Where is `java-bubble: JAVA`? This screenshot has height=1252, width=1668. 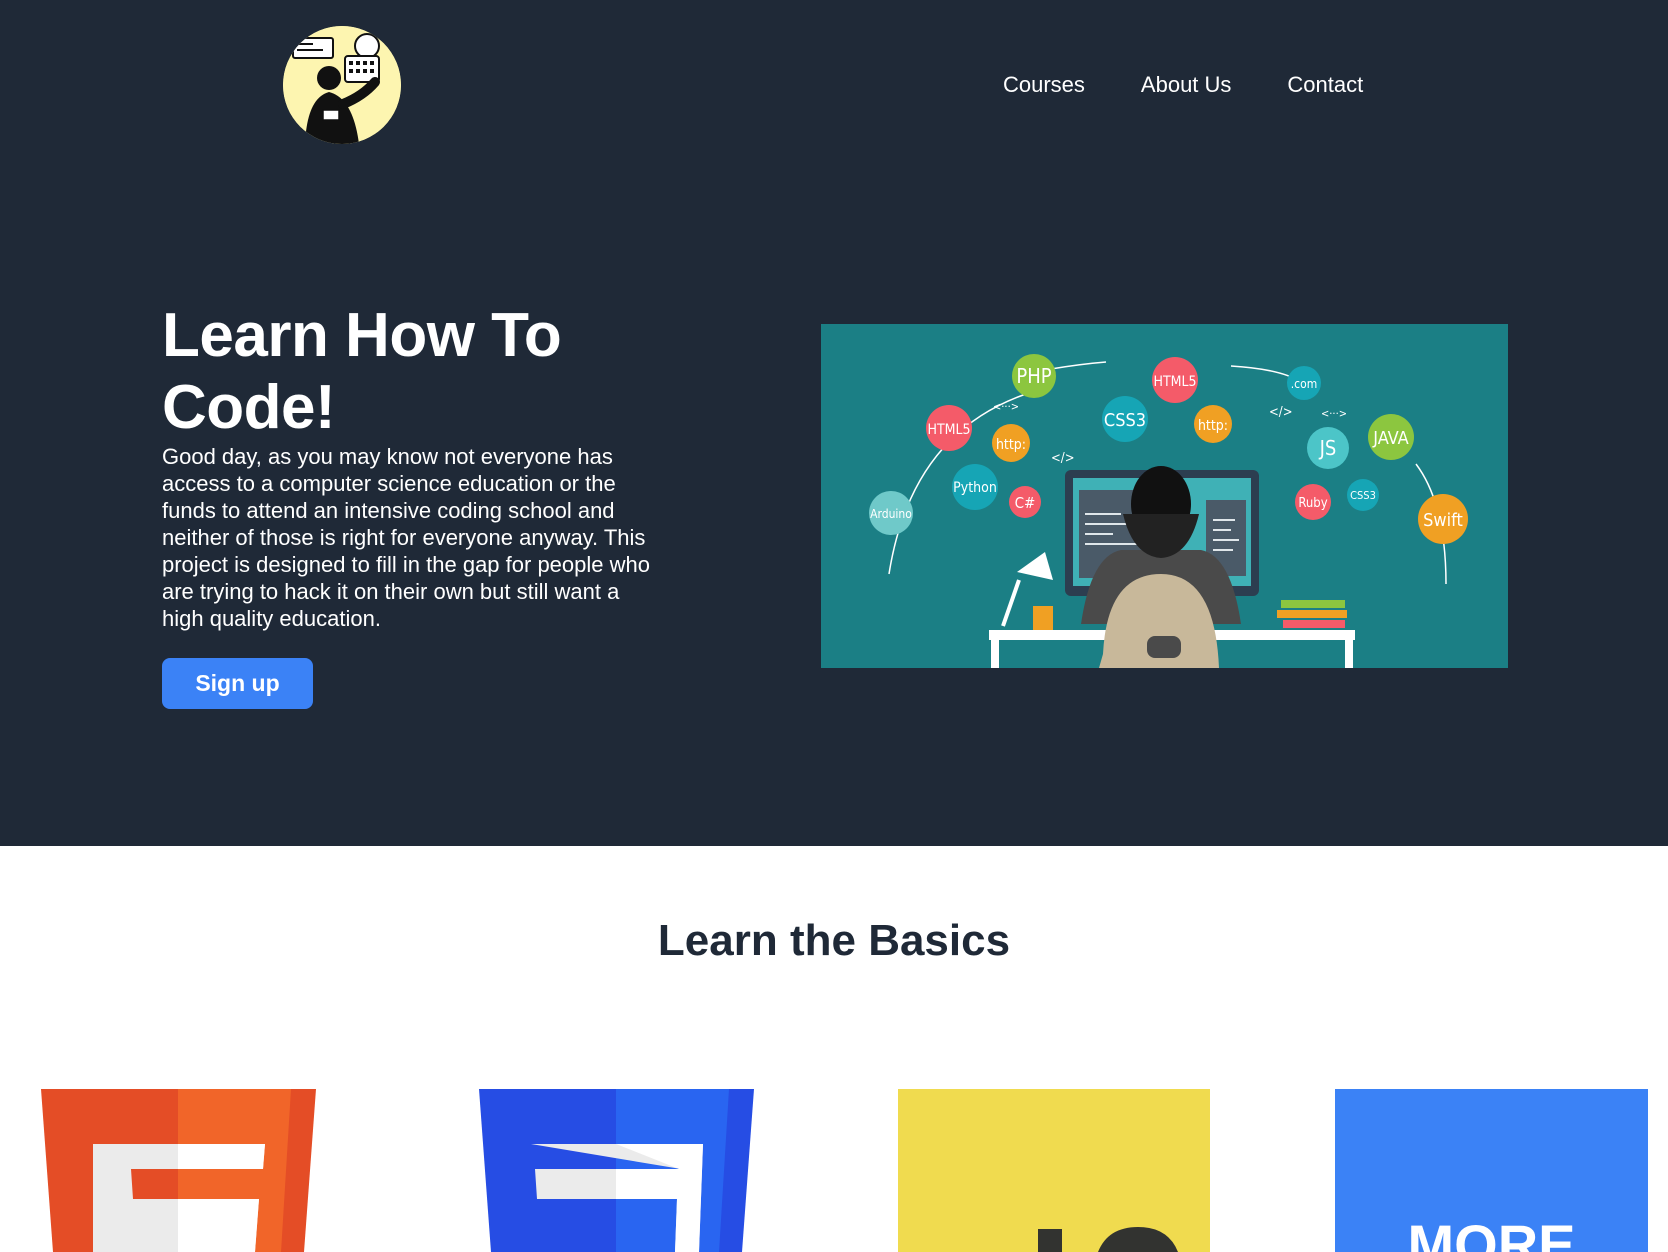
java-bubble: JAVA is located at coordinates (1391, 437).